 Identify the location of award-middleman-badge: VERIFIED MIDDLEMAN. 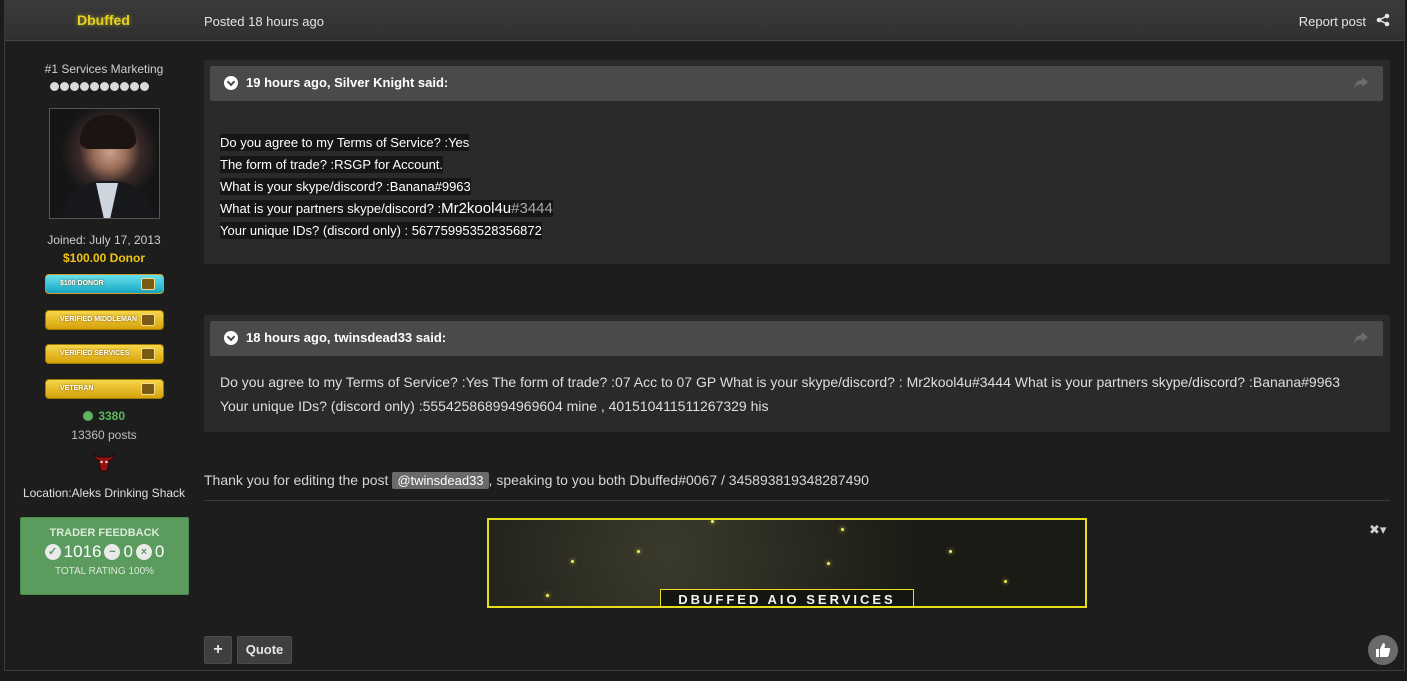
(104, 320).